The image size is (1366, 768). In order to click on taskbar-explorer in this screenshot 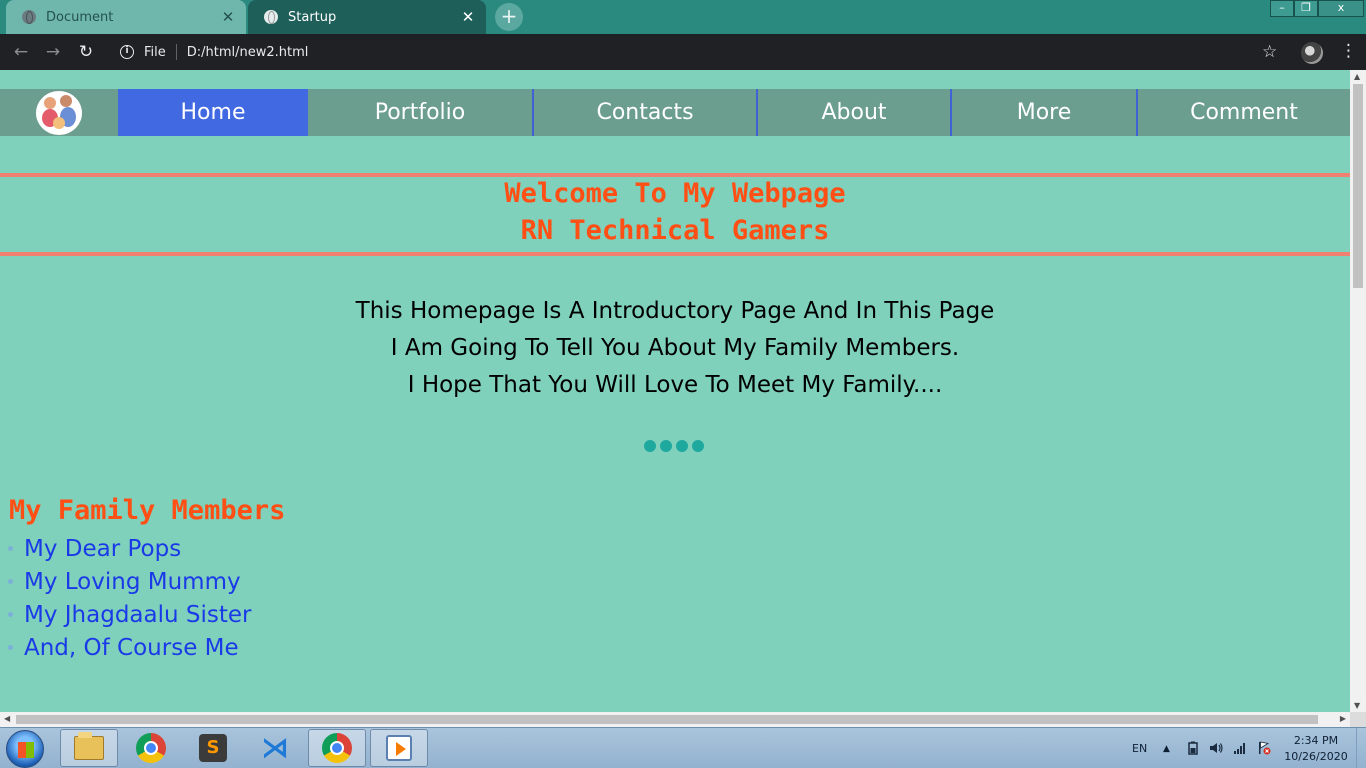, I will do `click(89, 748)`.